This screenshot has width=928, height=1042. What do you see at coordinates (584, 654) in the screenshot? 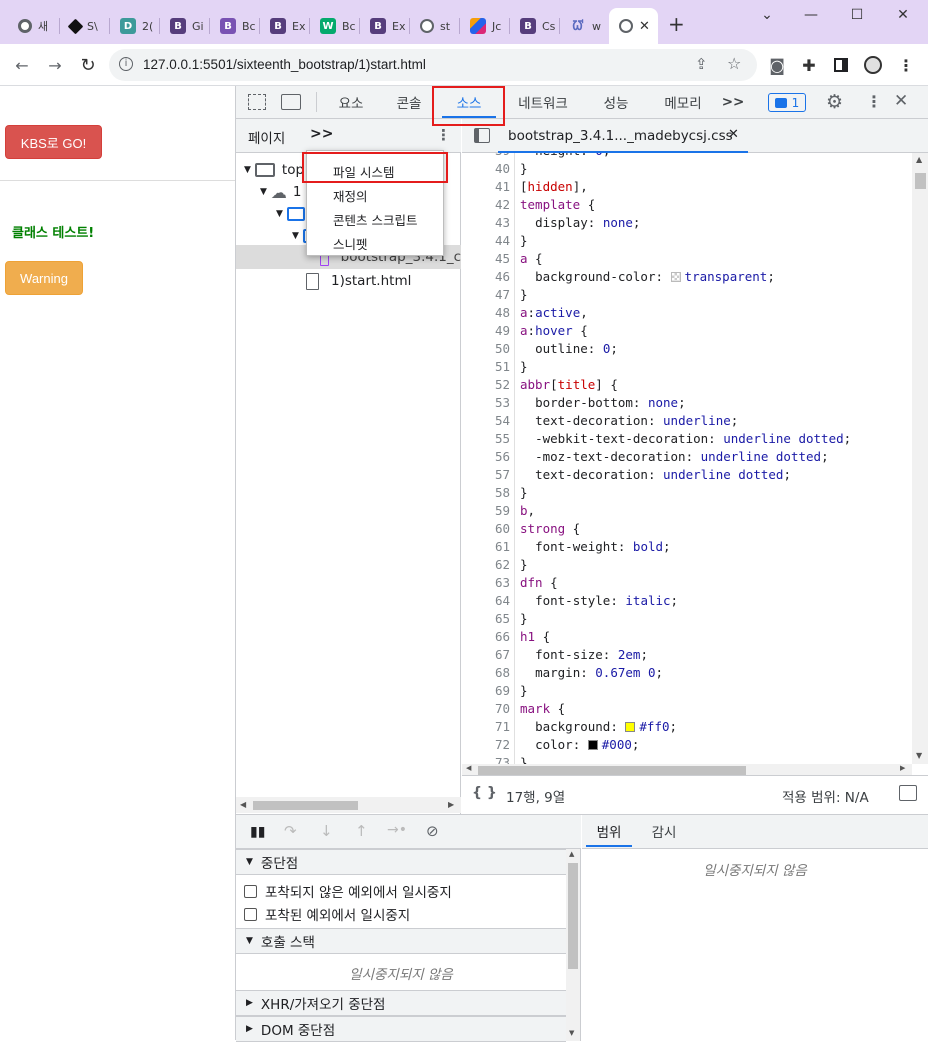
I see `code-line: font-size: 2em;` at bounding box center [584, 654].